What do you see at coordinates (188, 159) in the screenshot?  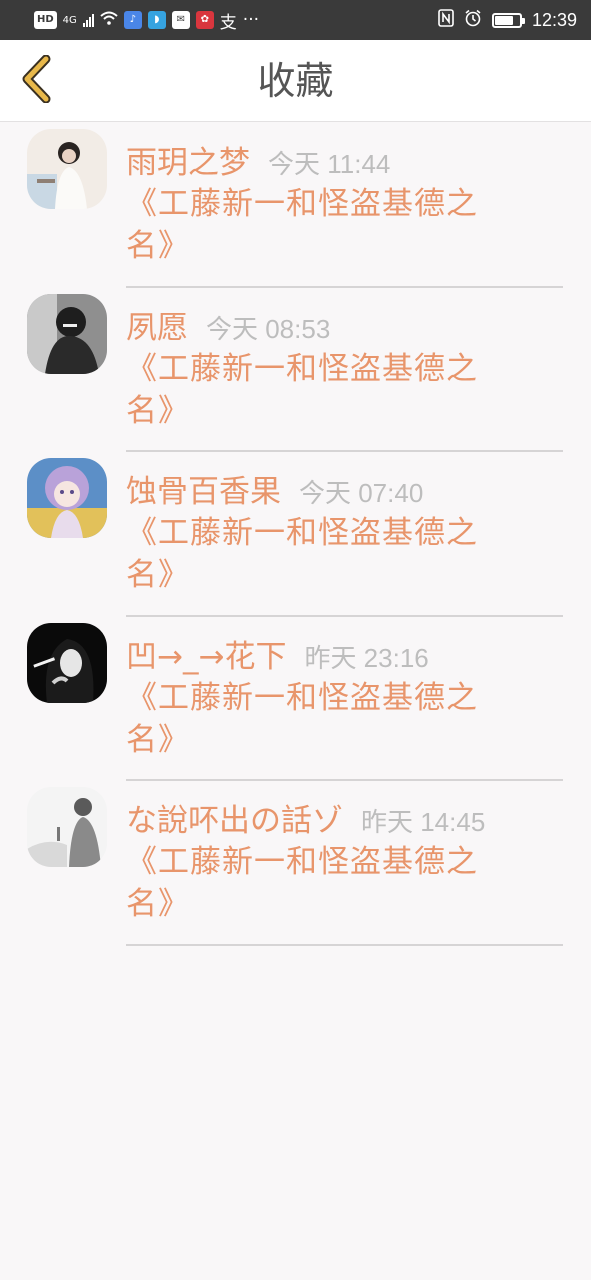 I see `item-username: 雨玥之梦` at bounding box center [188, 159].